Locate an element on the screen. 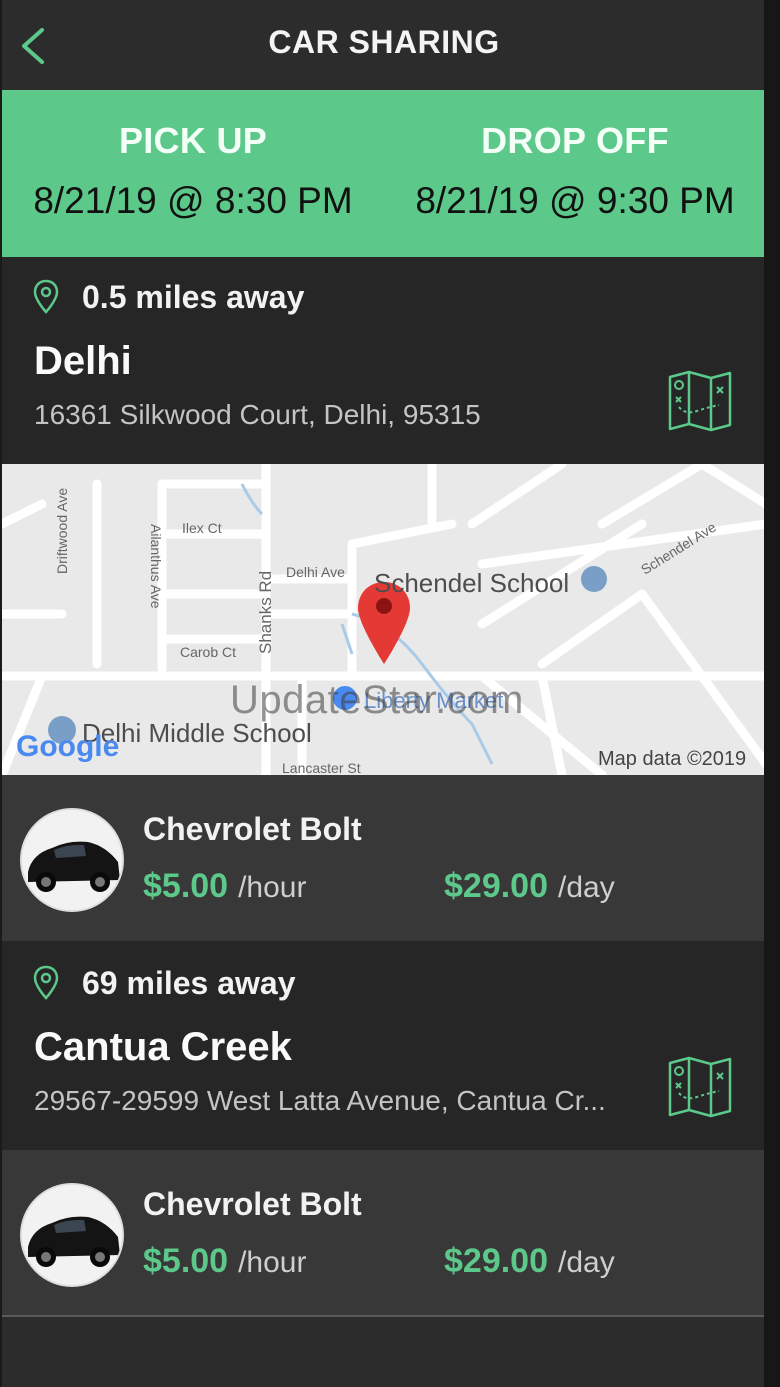 The height and width of the screenshot is (1387, 780). distance-row: 0.5 miles away is located at coordinates (168, 297).